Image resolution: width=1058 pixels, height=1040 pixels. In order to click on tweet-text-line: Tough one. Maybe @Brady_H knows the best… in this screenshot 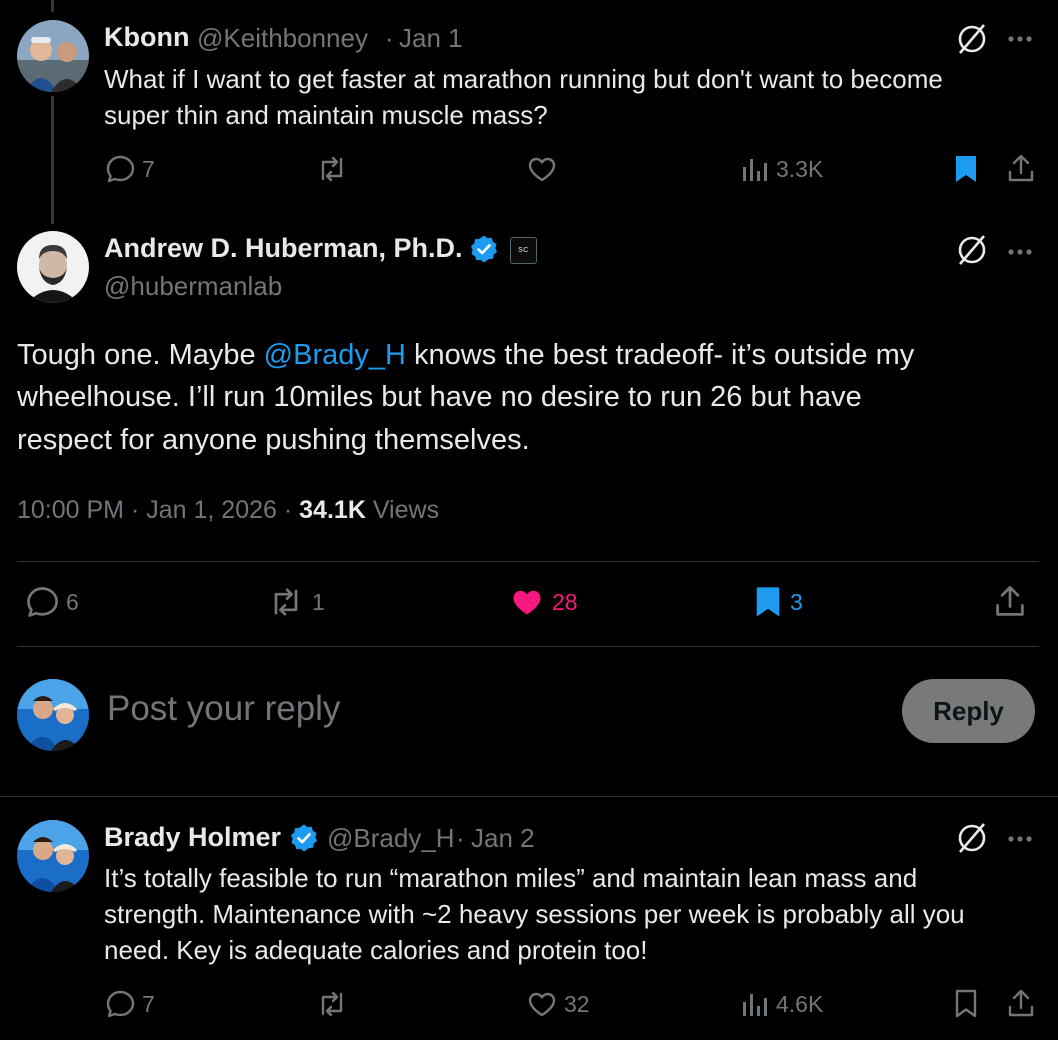, I will do `click(465, 355)`.